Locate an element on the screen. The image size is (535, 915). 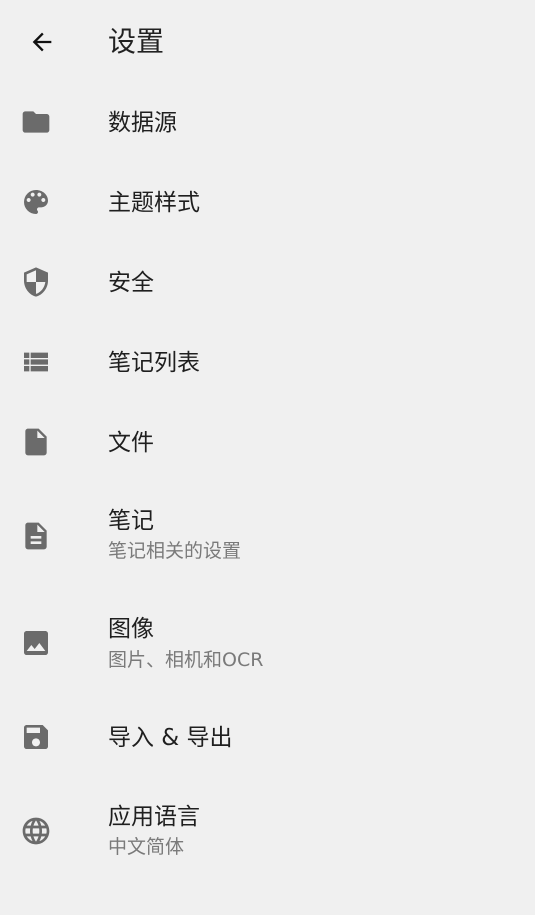
settings-item-subtitle: 图片、相机和OCR is located at coordinates (186, 660).